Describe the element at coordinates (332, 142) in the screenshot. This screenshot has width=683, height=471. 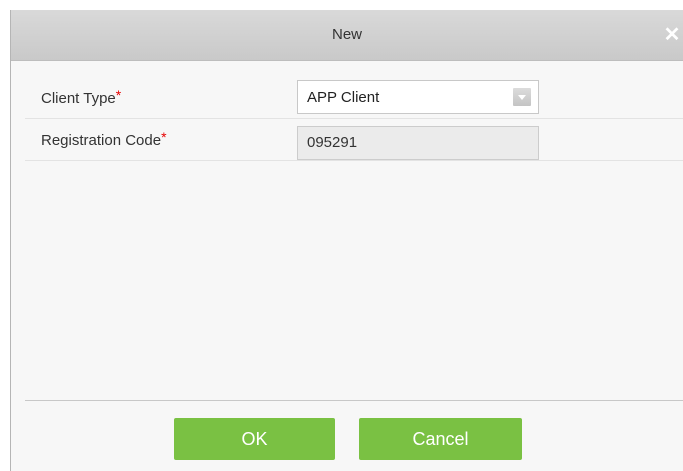
I see `registration-code-value: 095291` at that location.